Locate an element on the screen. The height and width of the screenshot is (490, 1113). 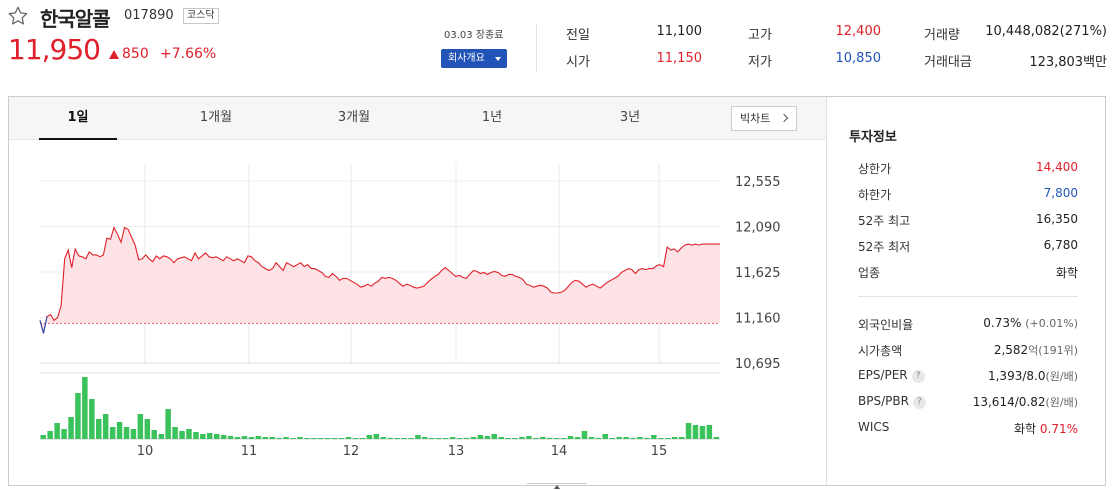
foreign-ratio-number: 0.73% is located at coordinates (1002, 323).